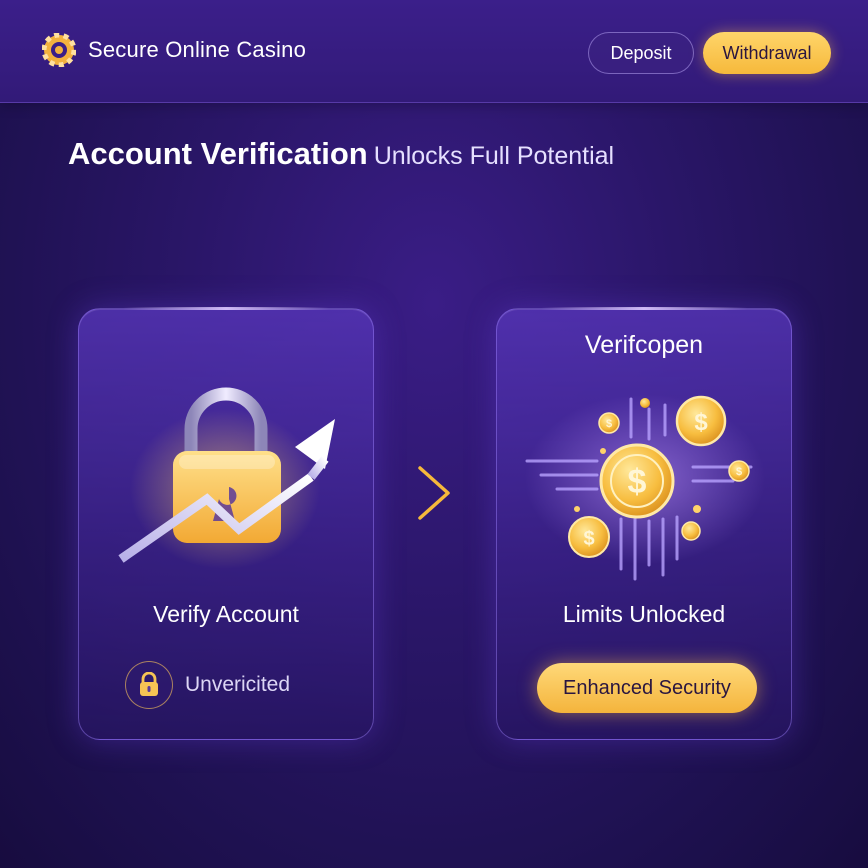 This screenshot has width=868, height=868. Describe the element at coordinates (226, 614) in the screenshot. I see `verify-account-label: Verify Account` at that location.